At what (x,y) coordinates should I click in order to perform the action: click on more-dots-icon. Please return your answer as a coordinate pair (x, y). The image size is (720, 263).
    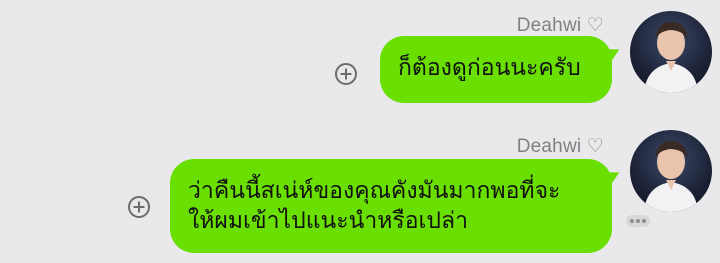
    Looking at the image, I should click on (638, 221).